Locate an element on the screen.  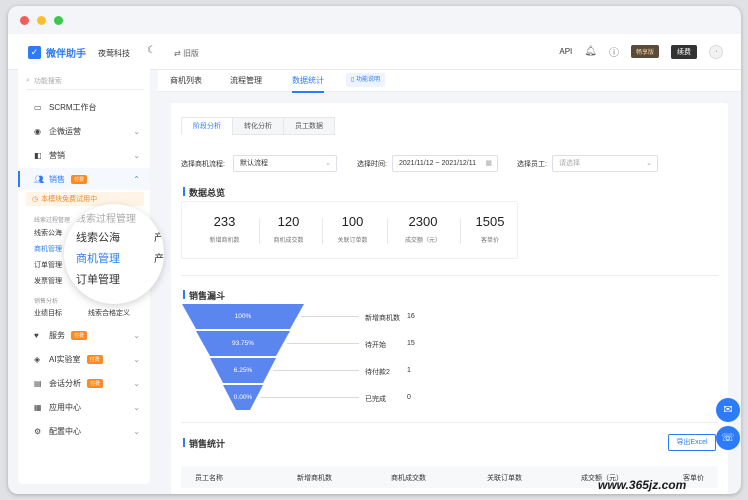
funnel-stage-name: 待开始 is located at coordinates (375, 345).